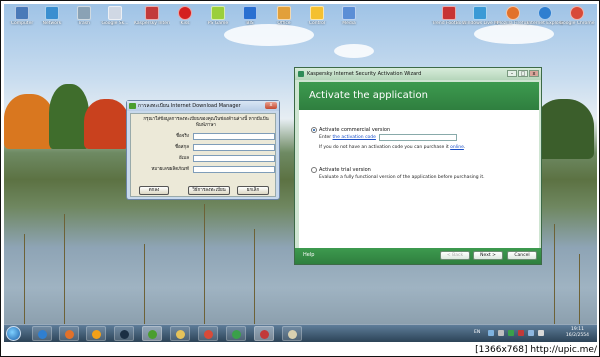 This screenshot has height=357, width=600. I want to click on control-icon, so click(317, 13).